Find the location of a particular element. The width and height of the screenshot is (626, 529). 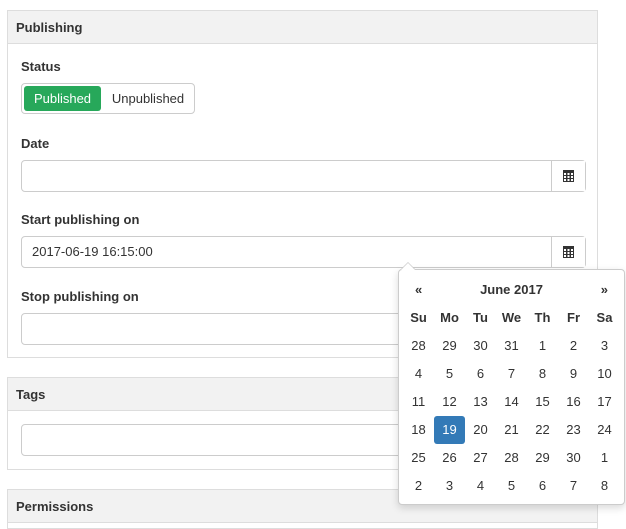

date-input-group is located at coordinates (303, 176).